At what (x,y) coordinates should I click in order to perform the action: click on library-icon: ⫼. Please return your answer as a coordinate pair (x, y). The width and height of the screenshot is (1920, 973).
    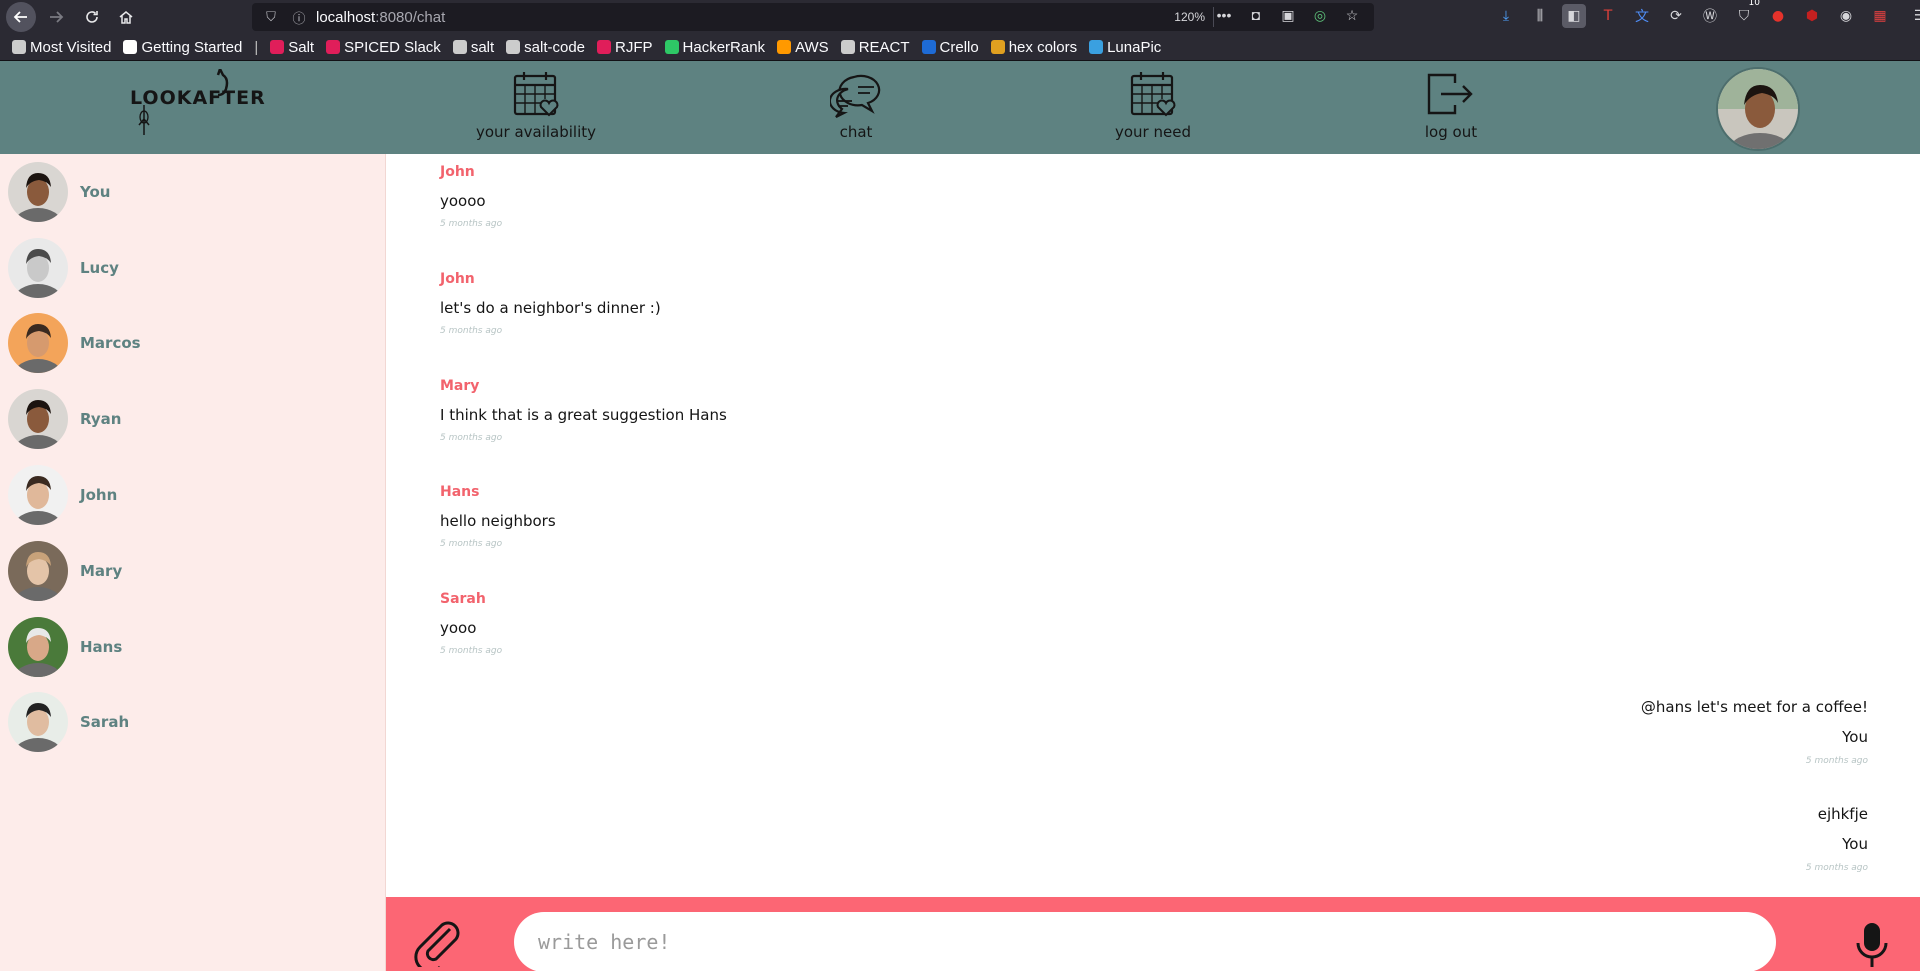
    Looking at the image, I should click on (1540, 16).